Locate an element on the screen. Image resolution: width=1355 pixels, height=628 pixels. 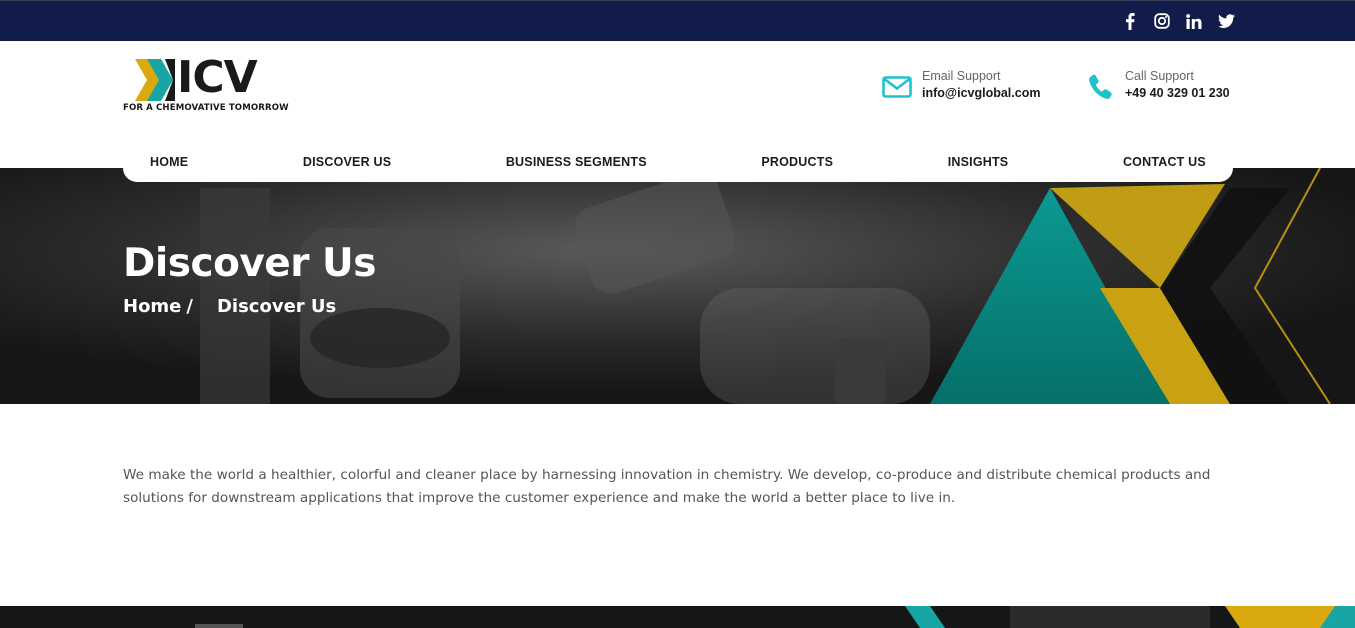
breadcrumb: Home / Discover Us is located at coordinates (229, 306).